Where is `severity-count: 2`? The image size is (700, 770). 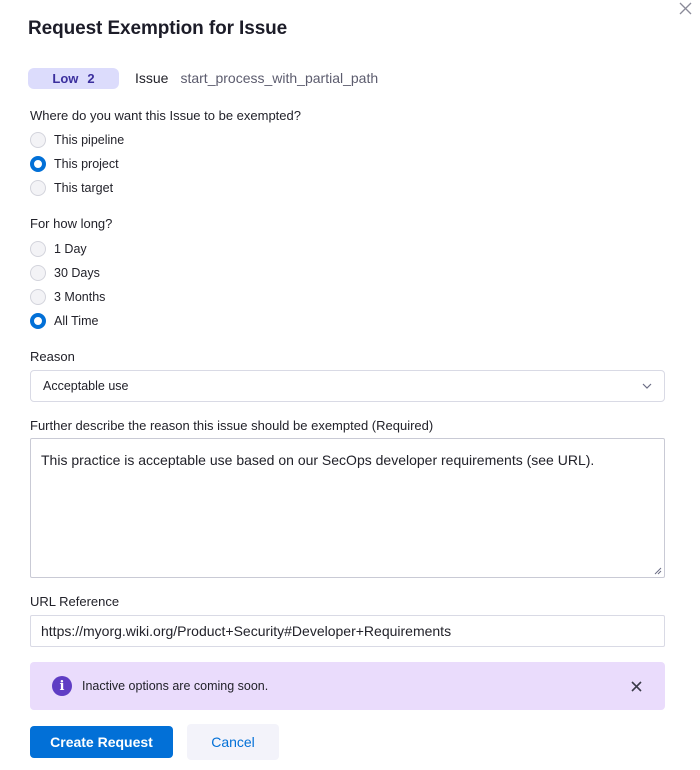
severity-count: 2 is located at coordinates (91, 78).